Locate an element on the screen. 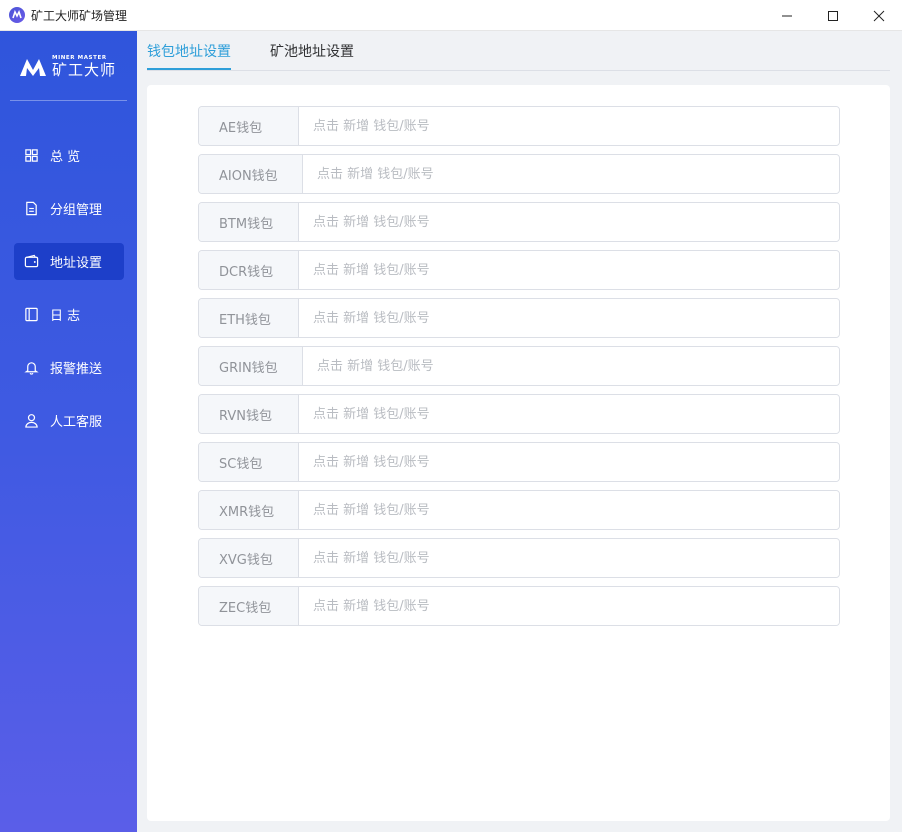 The height and width of the screenshot is (832, 902). wallet-label: ETH钱包 is located at coordinates (249, 318).